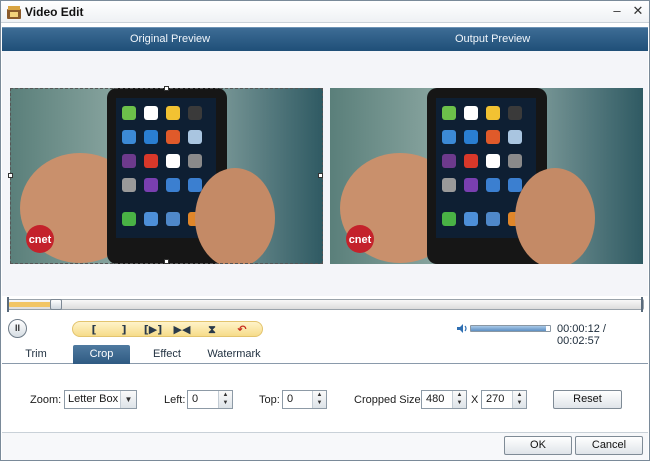 The height and width of the screenshot is (461, 650). What do you see at coordinates (435, 399) in the screenshot?
I see `crop-width-value: 480` at bounding box center [435, 399].